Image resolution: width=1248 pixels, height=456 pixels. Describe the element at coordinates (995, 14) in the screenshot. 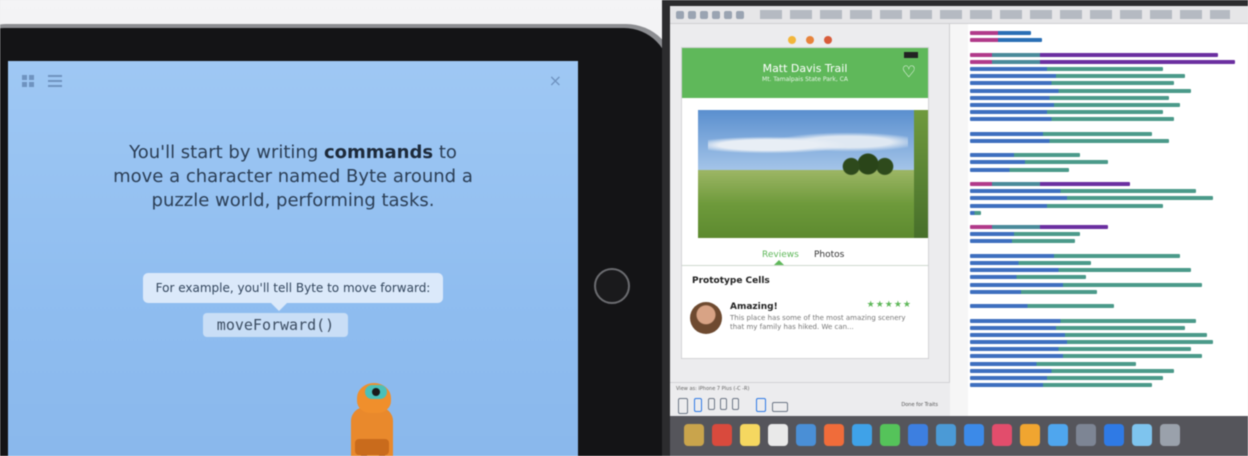

I see `breadcrumb` at that location.